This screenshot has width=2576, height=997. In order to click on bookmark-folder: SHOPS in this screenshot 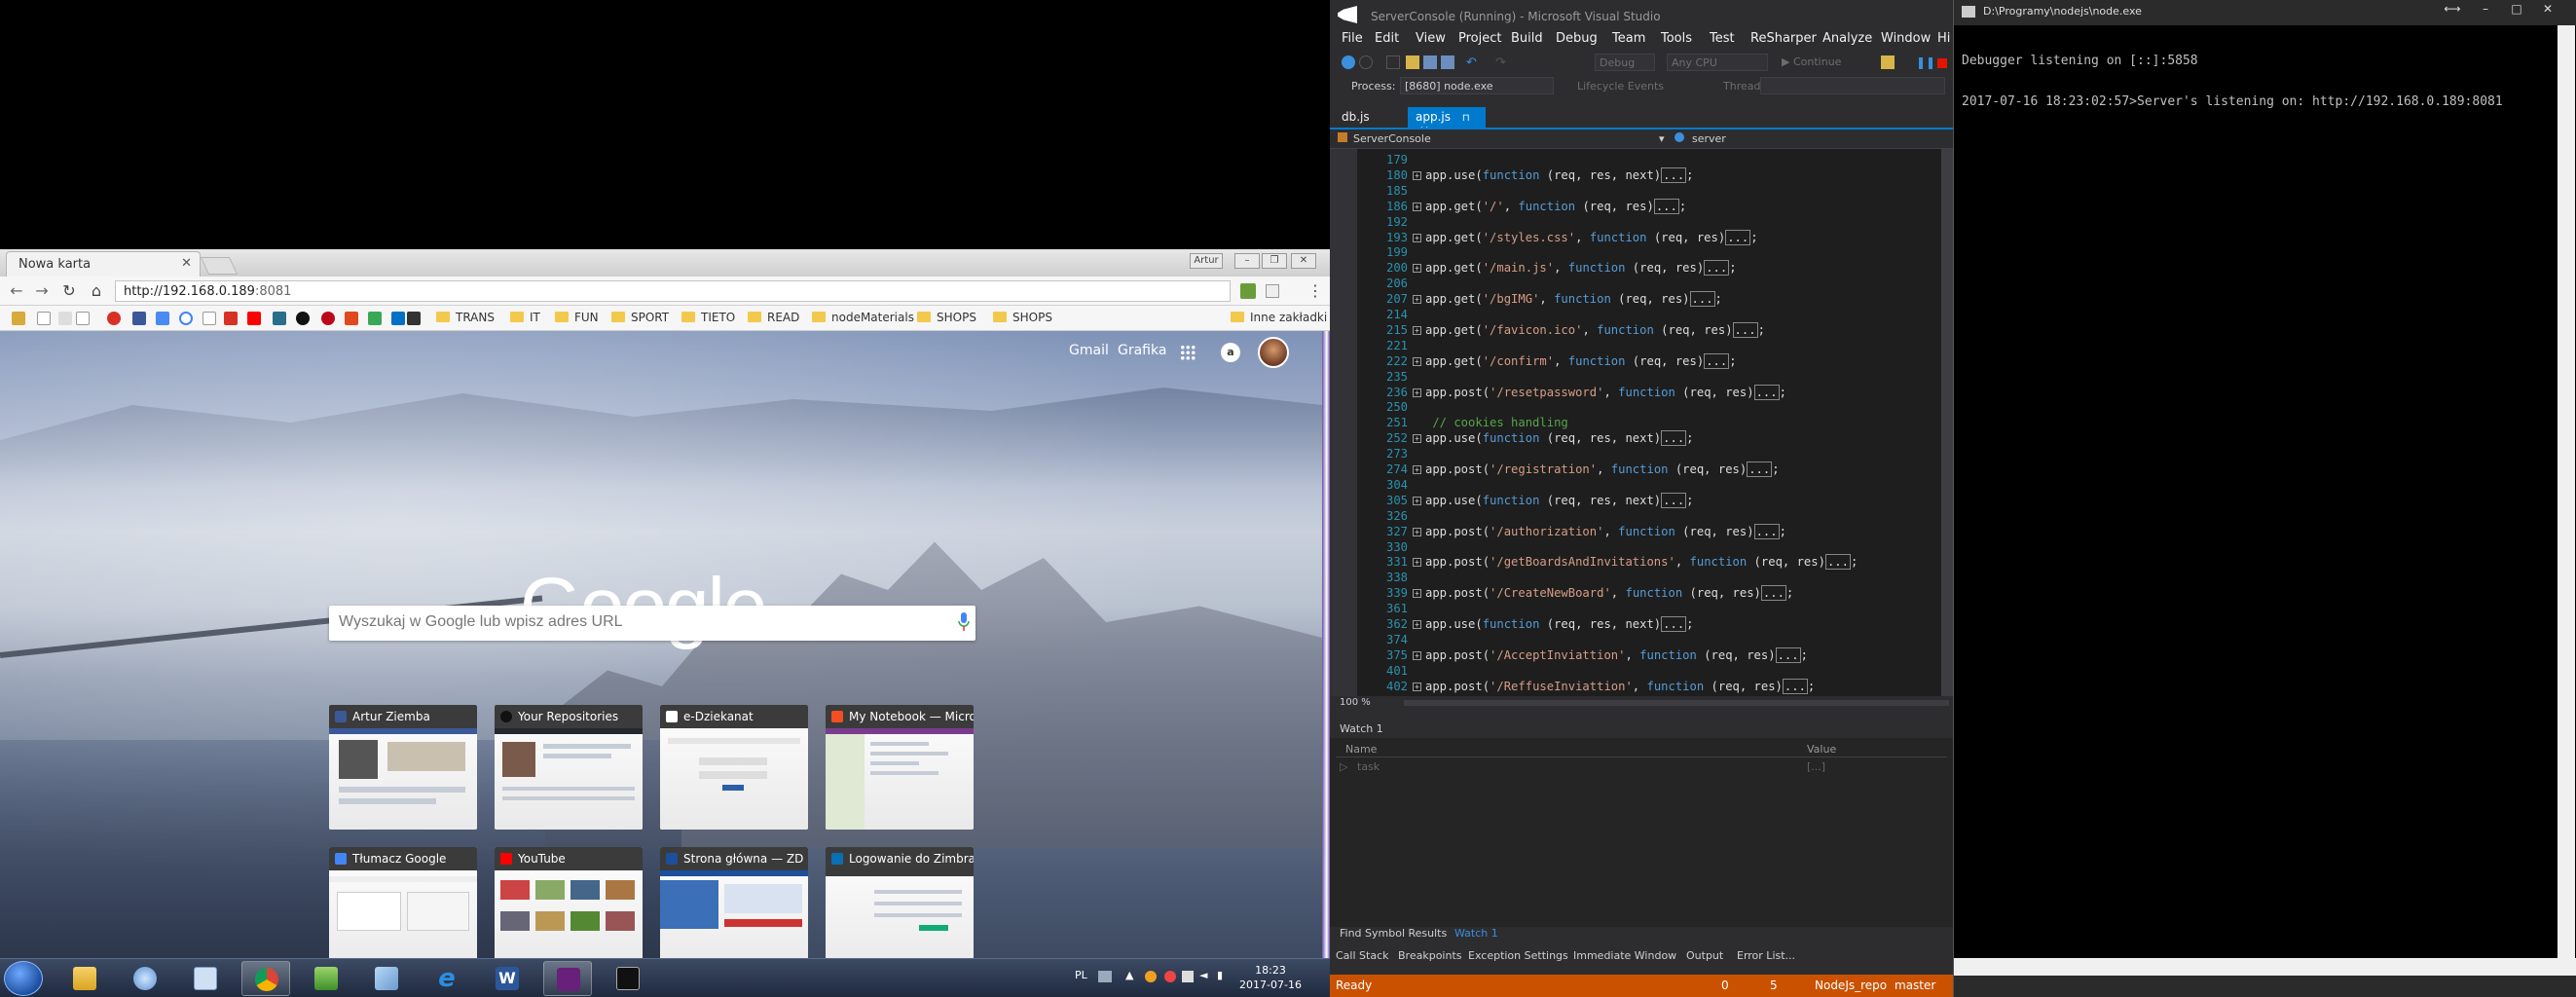, I will do `click(1022, 317)`.